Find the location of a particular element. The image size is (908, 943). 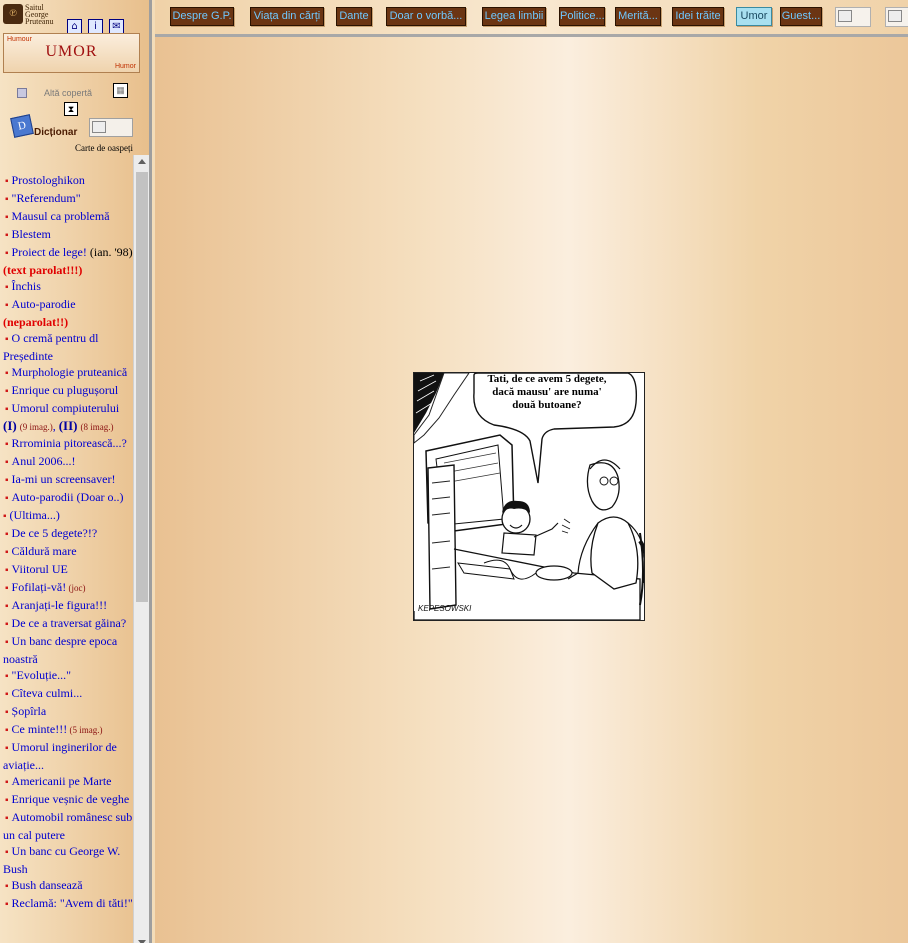

nav-list-item: ▪ Blestem is located at coordinates (68, 235).